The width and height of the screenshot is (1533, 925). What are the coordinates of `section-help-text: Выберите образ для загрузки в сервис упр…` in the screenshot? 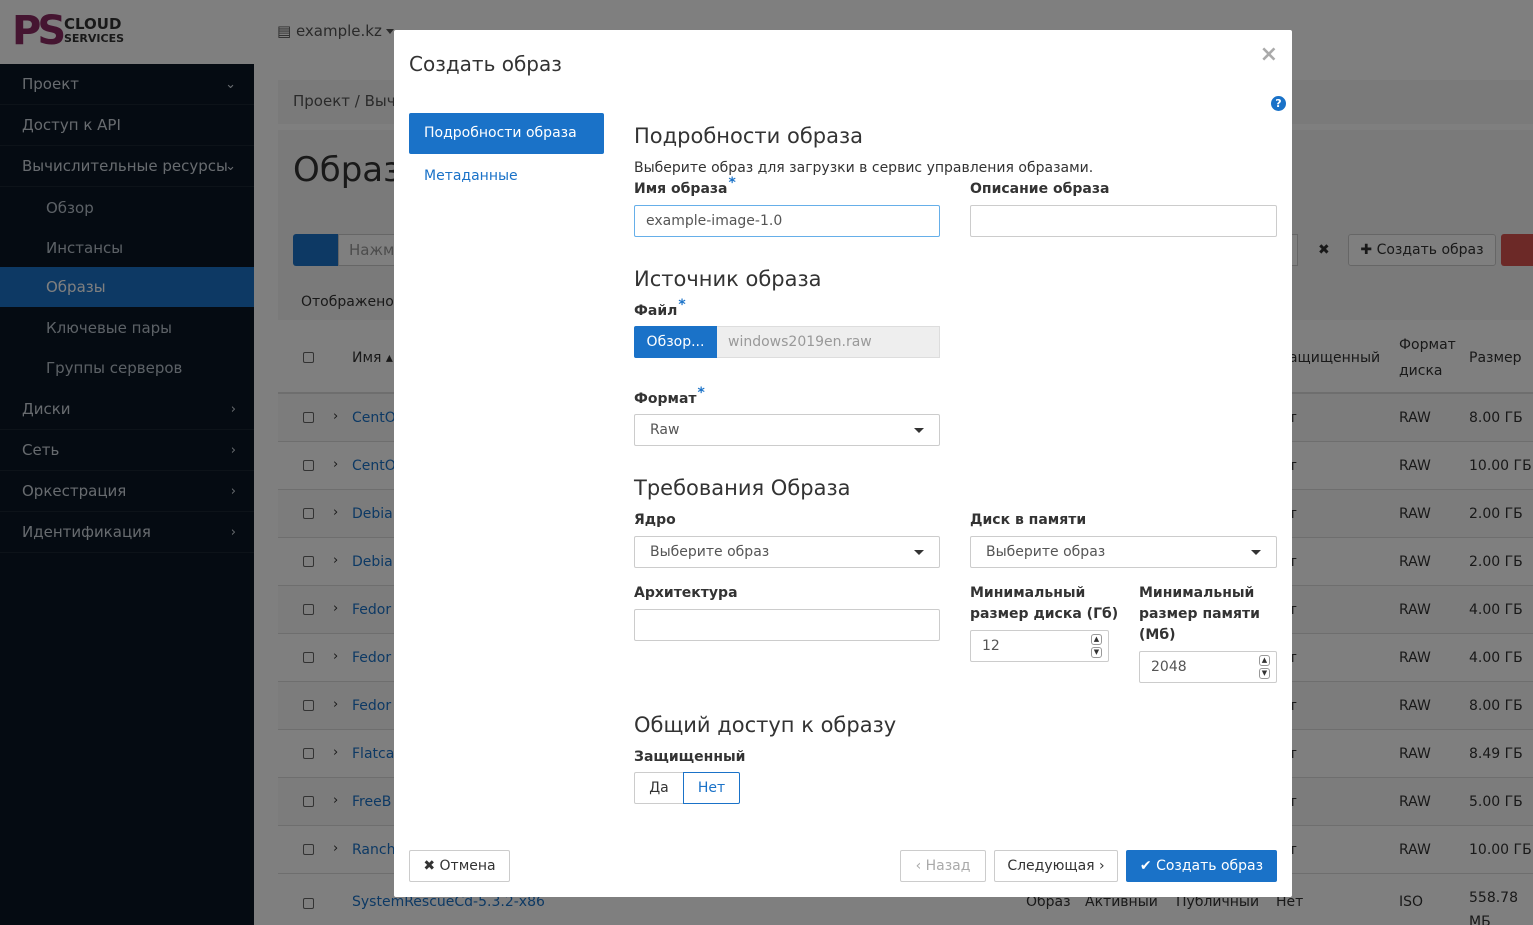 It's located at (864, 168).